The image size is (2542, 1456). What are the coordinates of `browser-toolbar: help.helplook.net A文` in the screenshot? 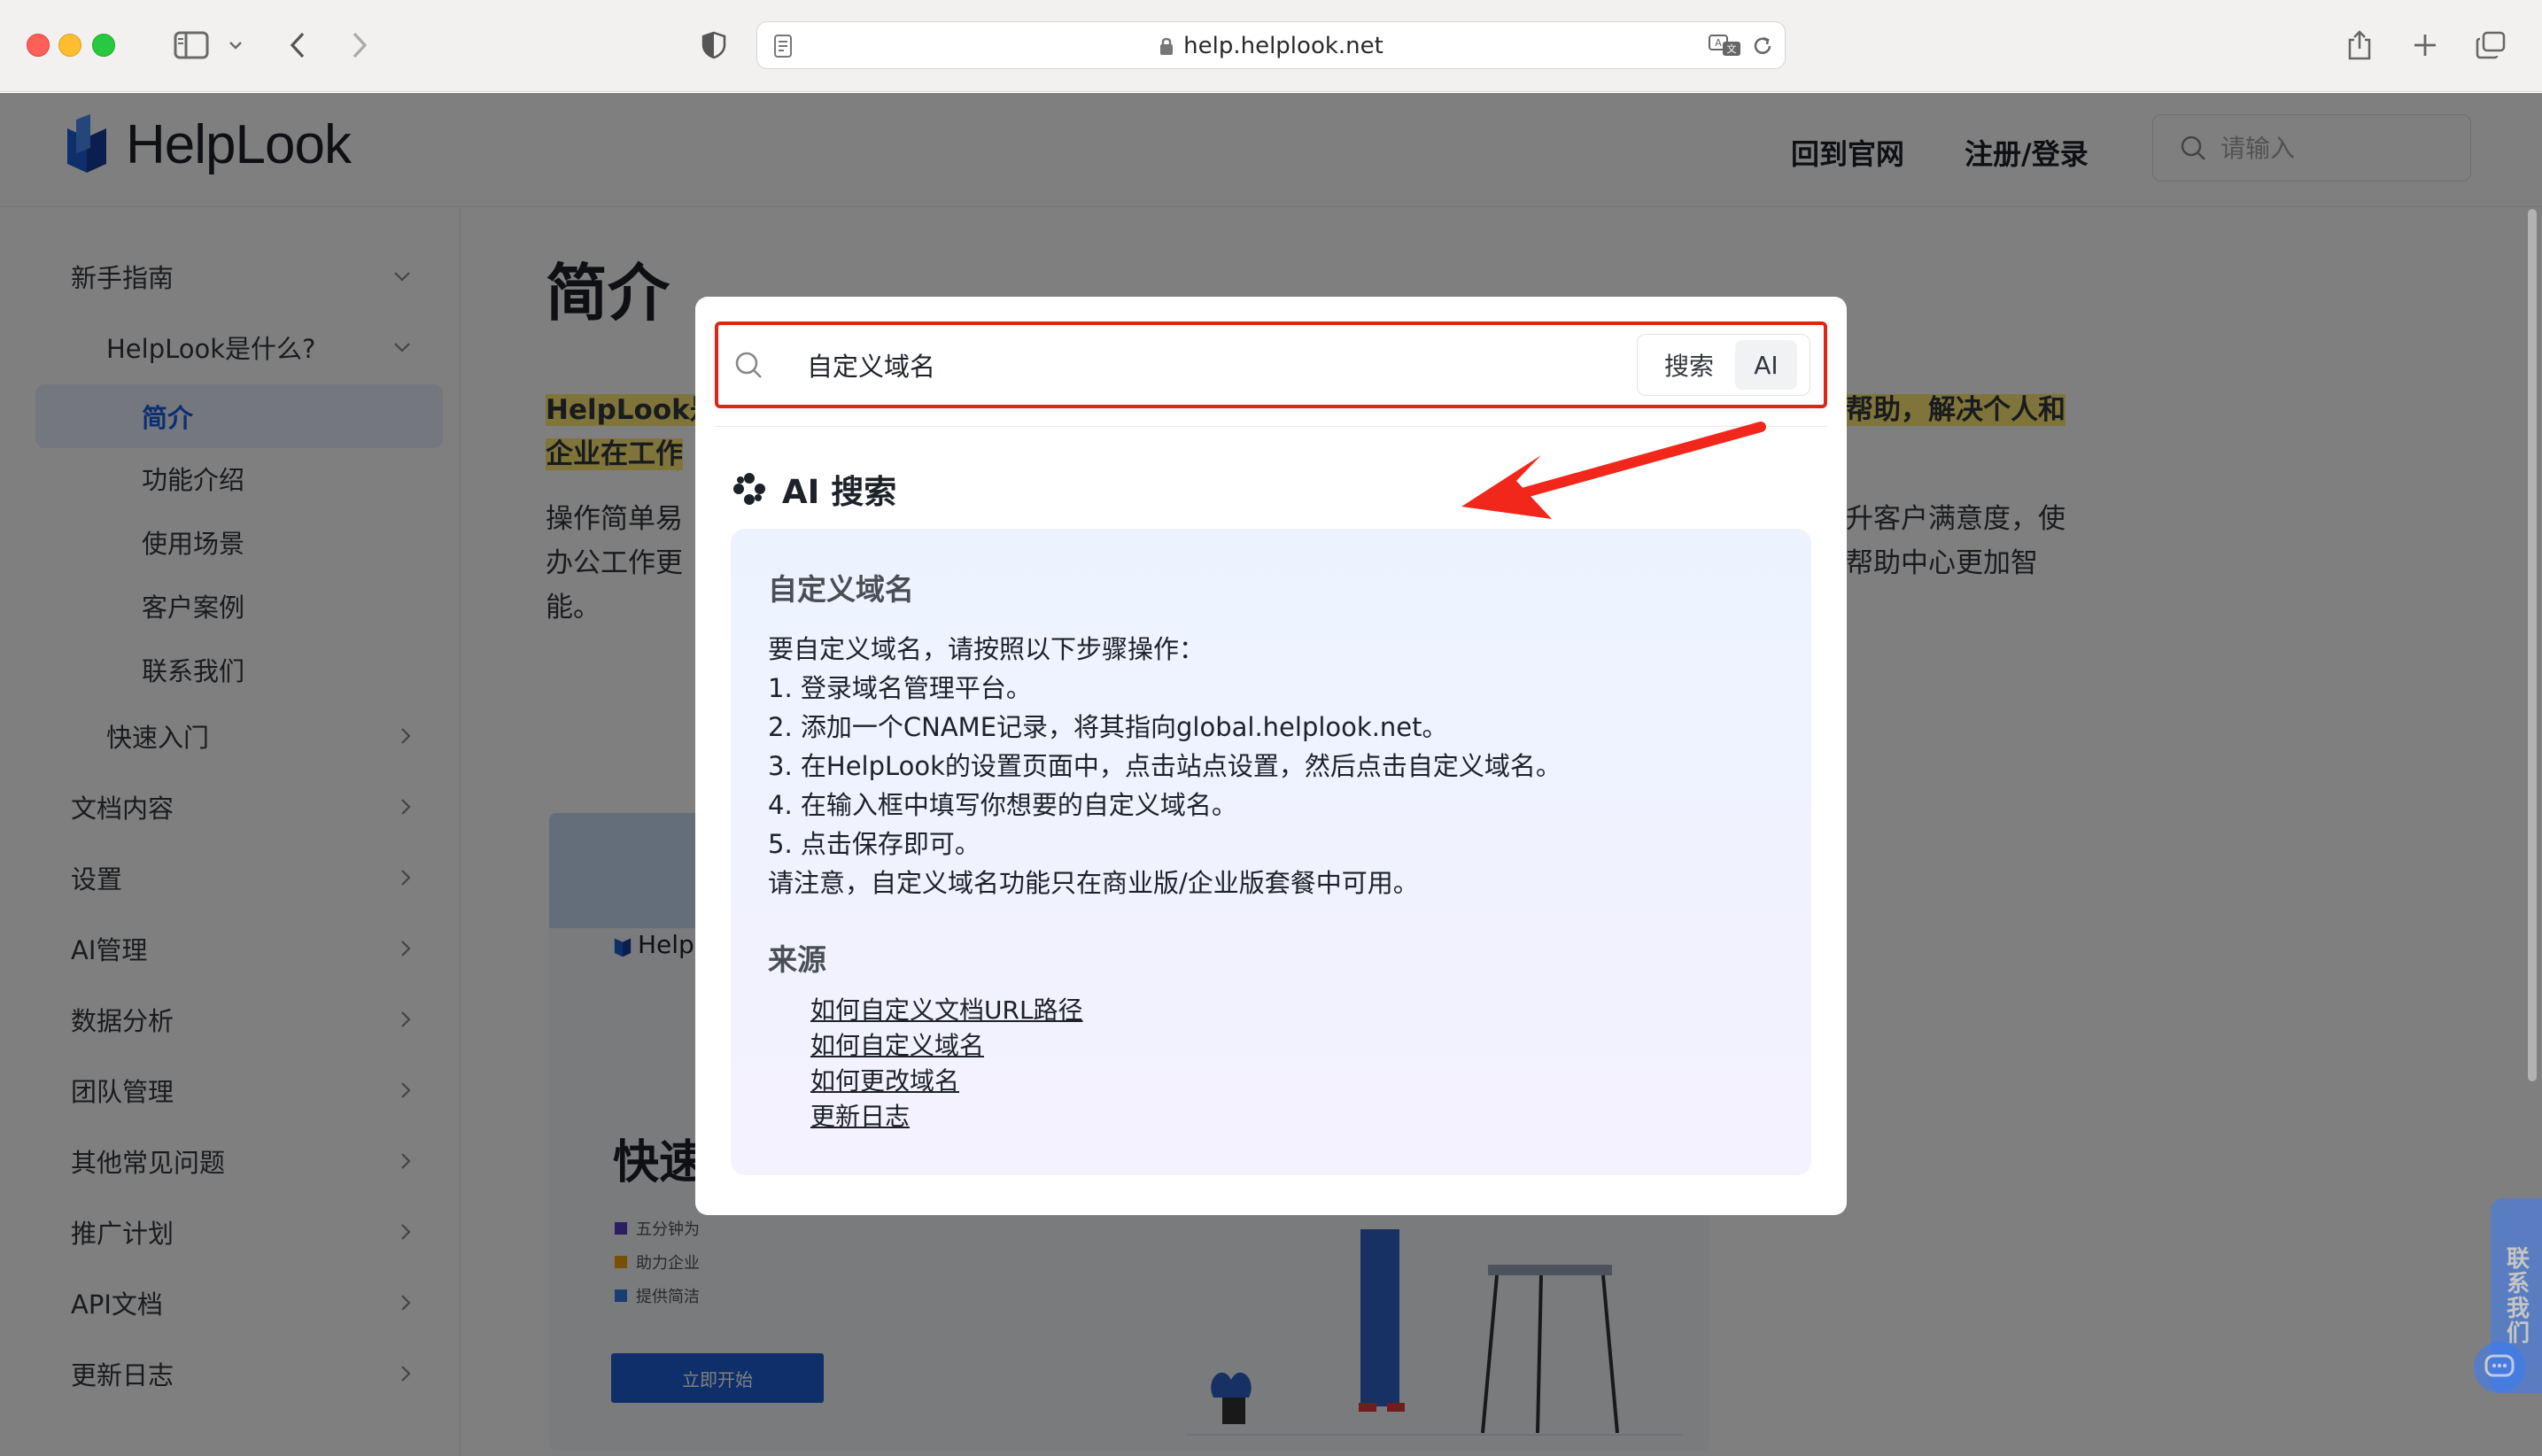 It's located at (1271, 46).